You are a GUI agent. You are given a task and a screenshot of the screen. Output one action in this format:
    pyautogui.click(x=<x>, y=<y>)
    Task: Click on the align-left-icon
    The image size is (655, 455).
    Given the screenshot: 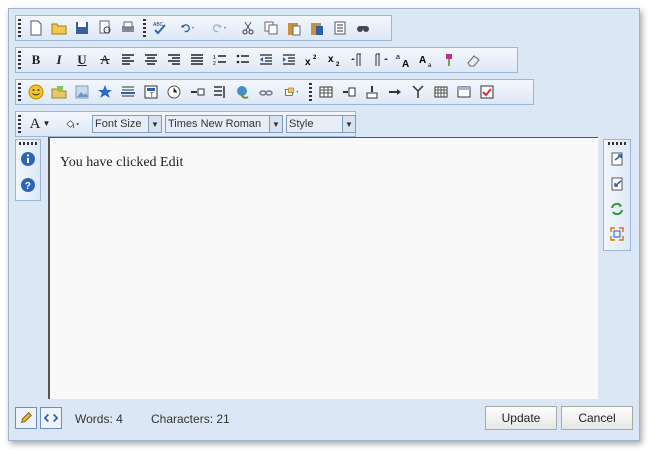 What is the action you would take?
    pyautogui.click(x=128, y=60)
    